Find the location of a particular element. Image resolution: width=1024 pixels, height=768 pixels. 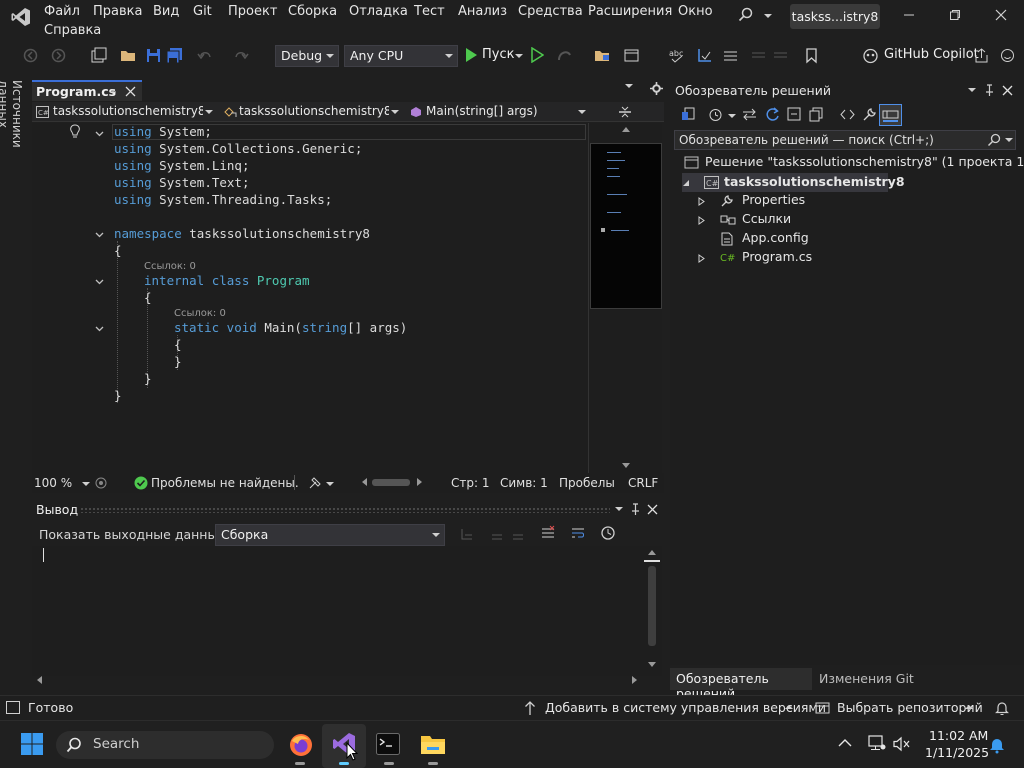

solution-name-badge: taskss...istry8 is located at coordinates (835, 16).